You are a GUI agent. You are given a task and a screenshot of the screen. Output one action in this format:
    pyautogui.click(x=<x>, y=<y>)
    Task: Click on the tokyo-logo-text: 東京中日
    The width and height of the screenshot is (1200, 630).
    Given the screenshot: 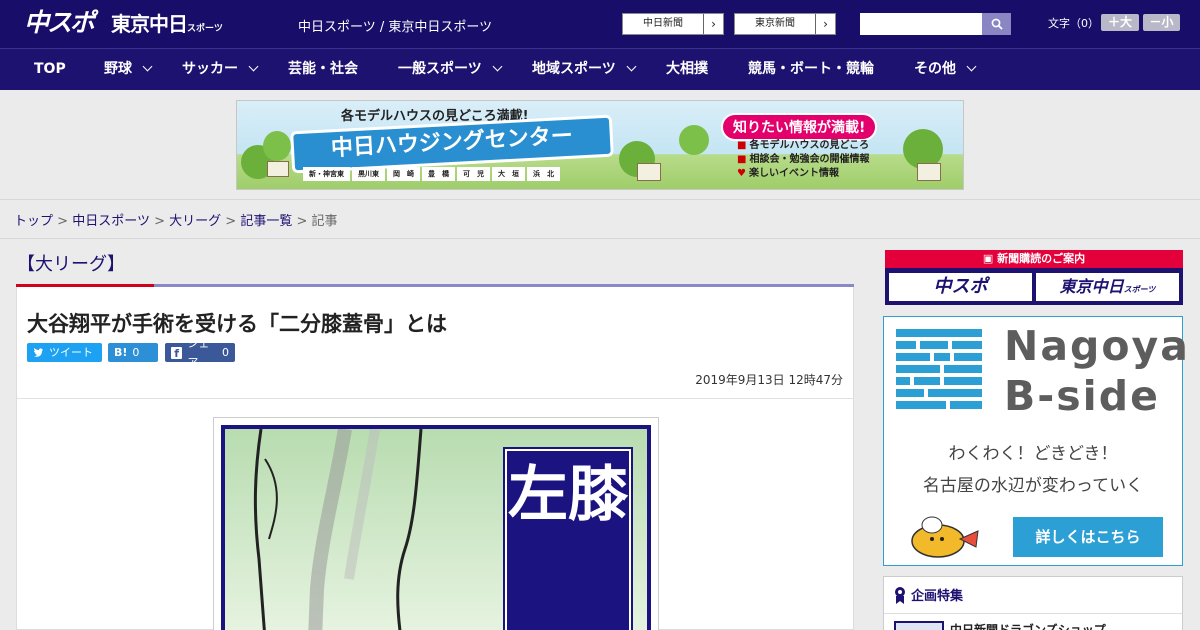 What is the action you would take?
    pyautogui.click(x=149, y=24)
    